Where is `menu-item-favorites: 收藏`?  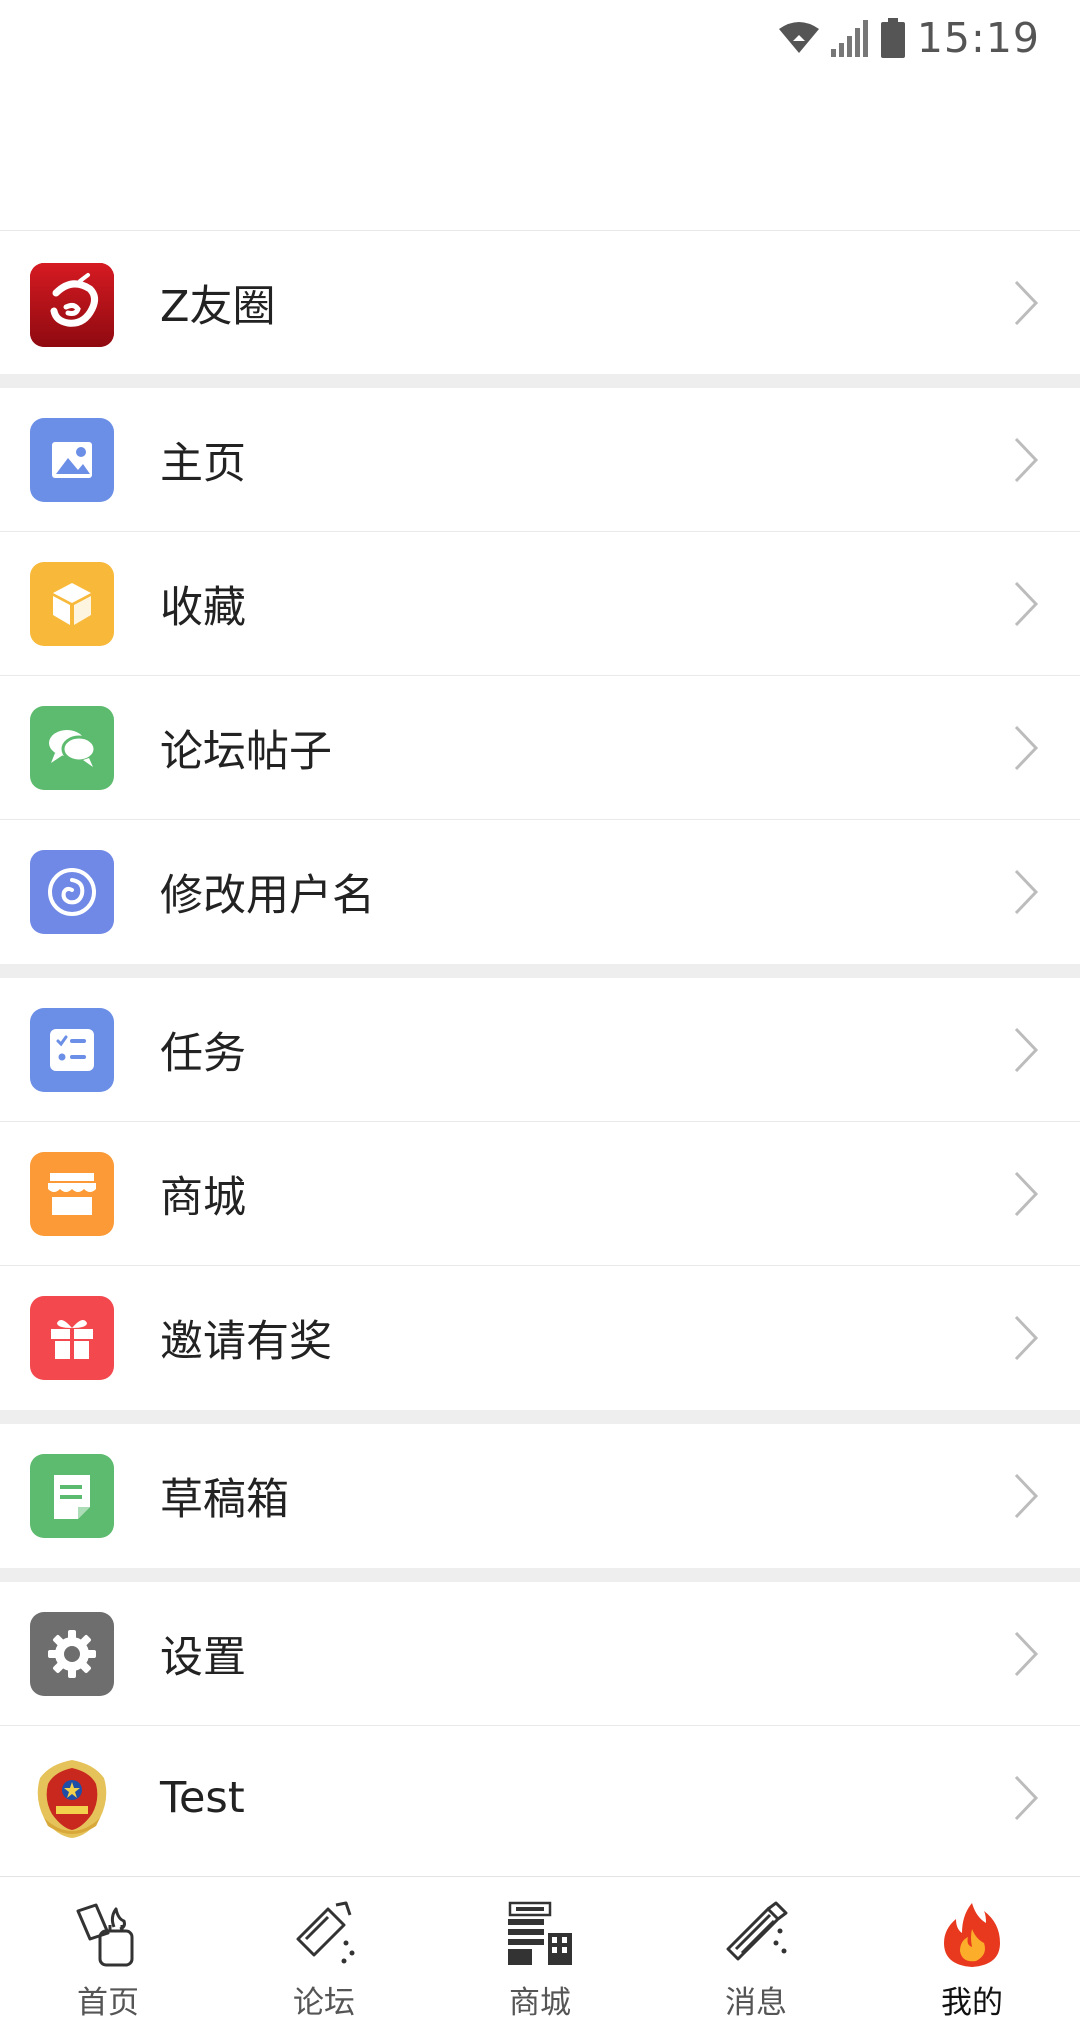 menu-item-favorites: 收藏 is located at coordinates (540, 604).